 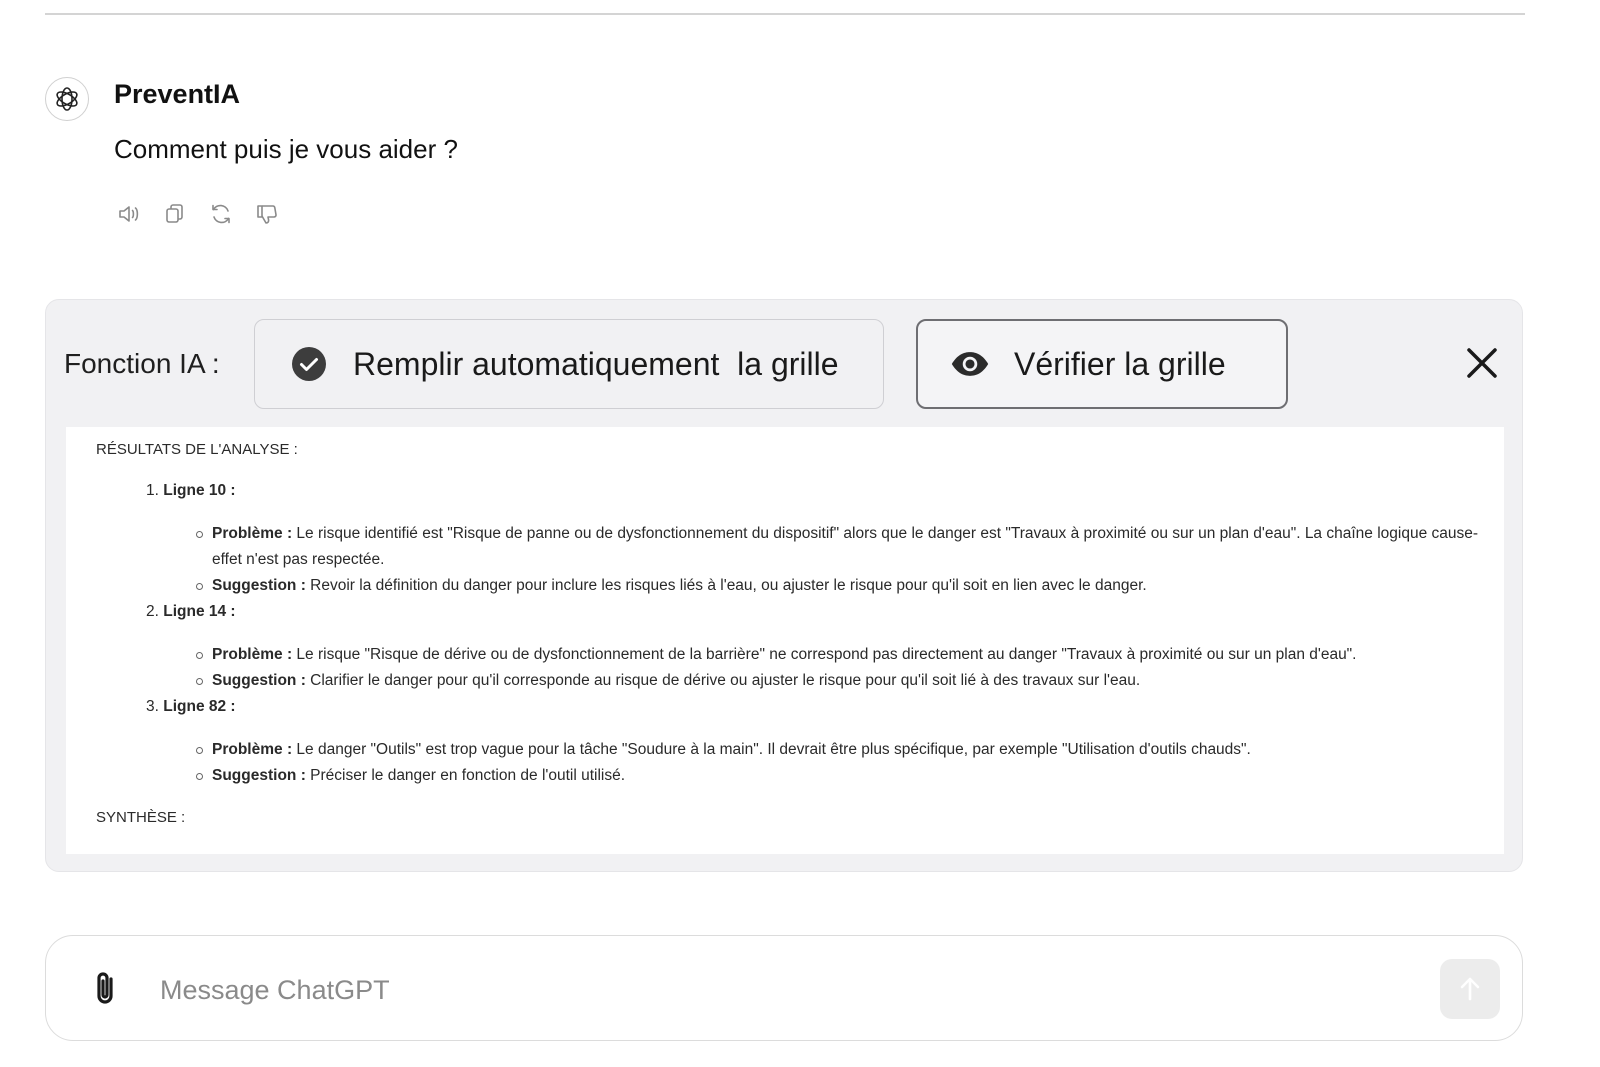 I want to click on paperclip-icon, so click(x=105, y=988).